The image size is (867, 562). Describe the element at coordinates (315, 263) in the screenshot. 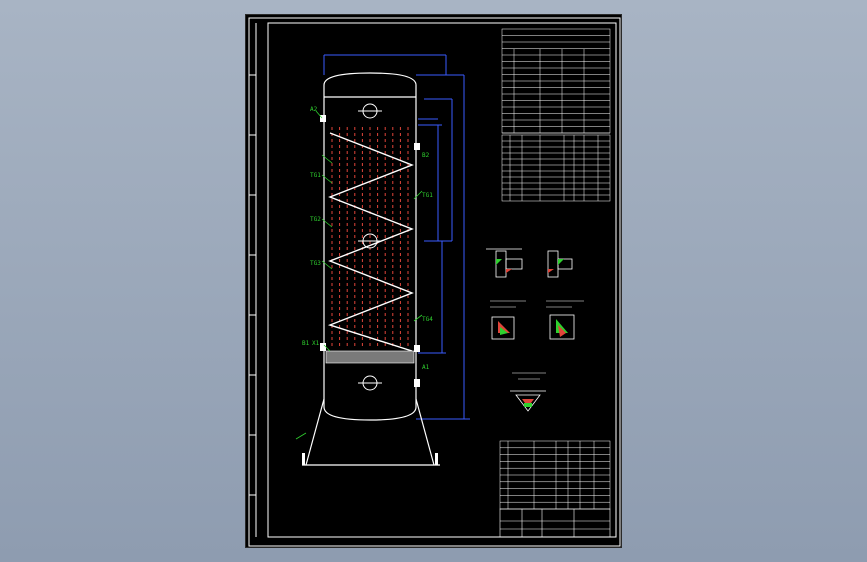

I see `label-tg3: TG3` at that location.